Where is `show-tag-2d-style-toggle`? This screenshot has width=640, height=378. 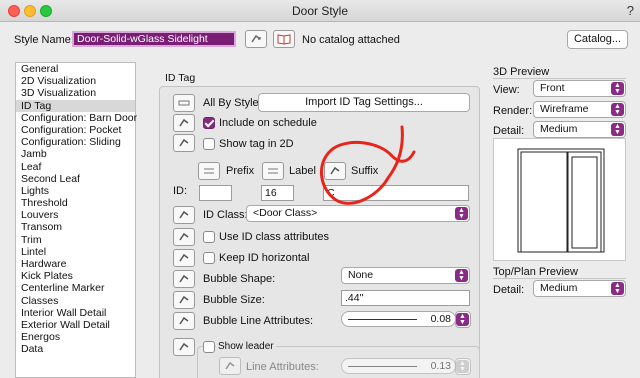
show-tag-2d-style-toggle is located at coordinates (184, 143).